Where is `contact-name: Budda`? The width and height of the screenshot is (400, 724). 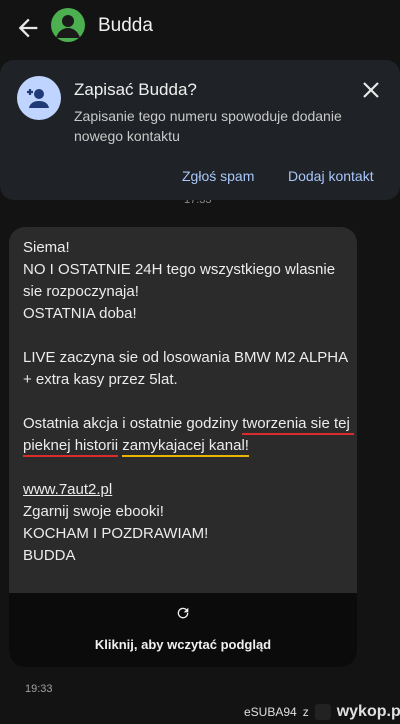
contact-name: Budda is located at coordinates (125, 26).